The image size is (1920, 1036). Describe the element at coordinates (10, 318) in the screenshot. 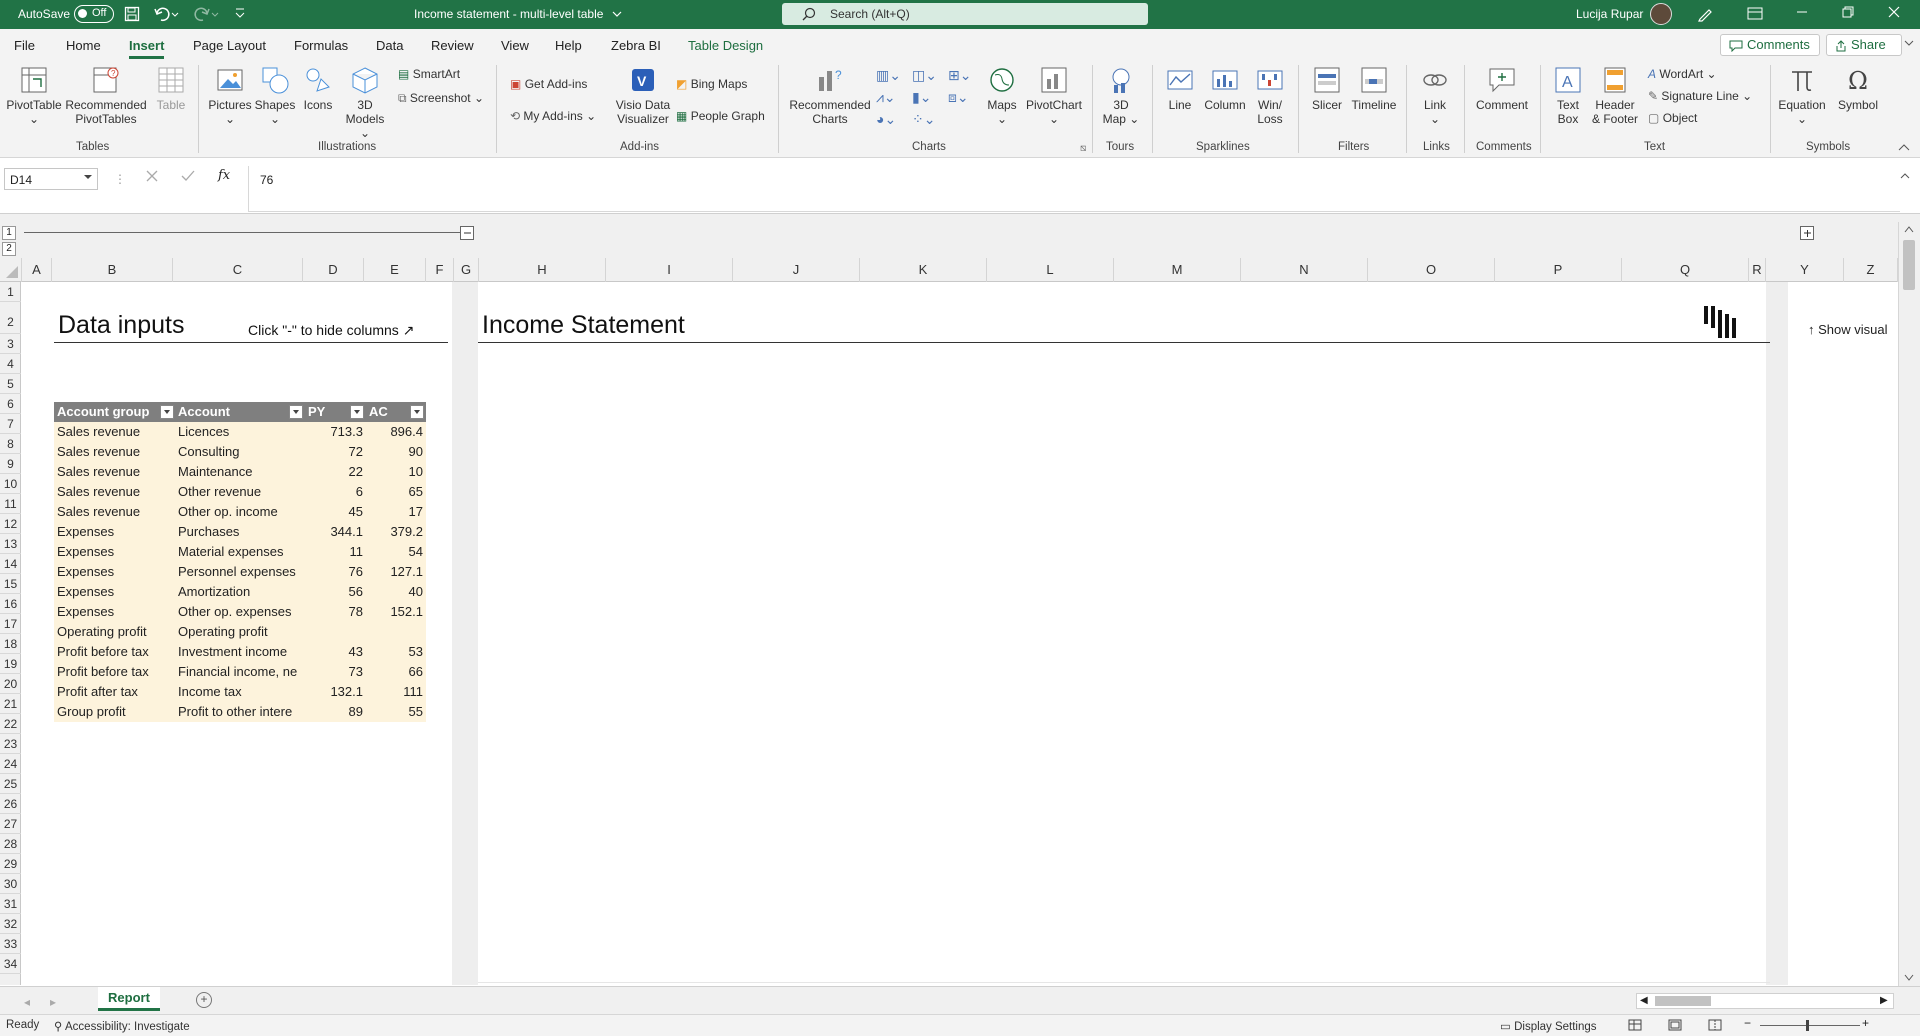

I see `row-header: 2` at that location.